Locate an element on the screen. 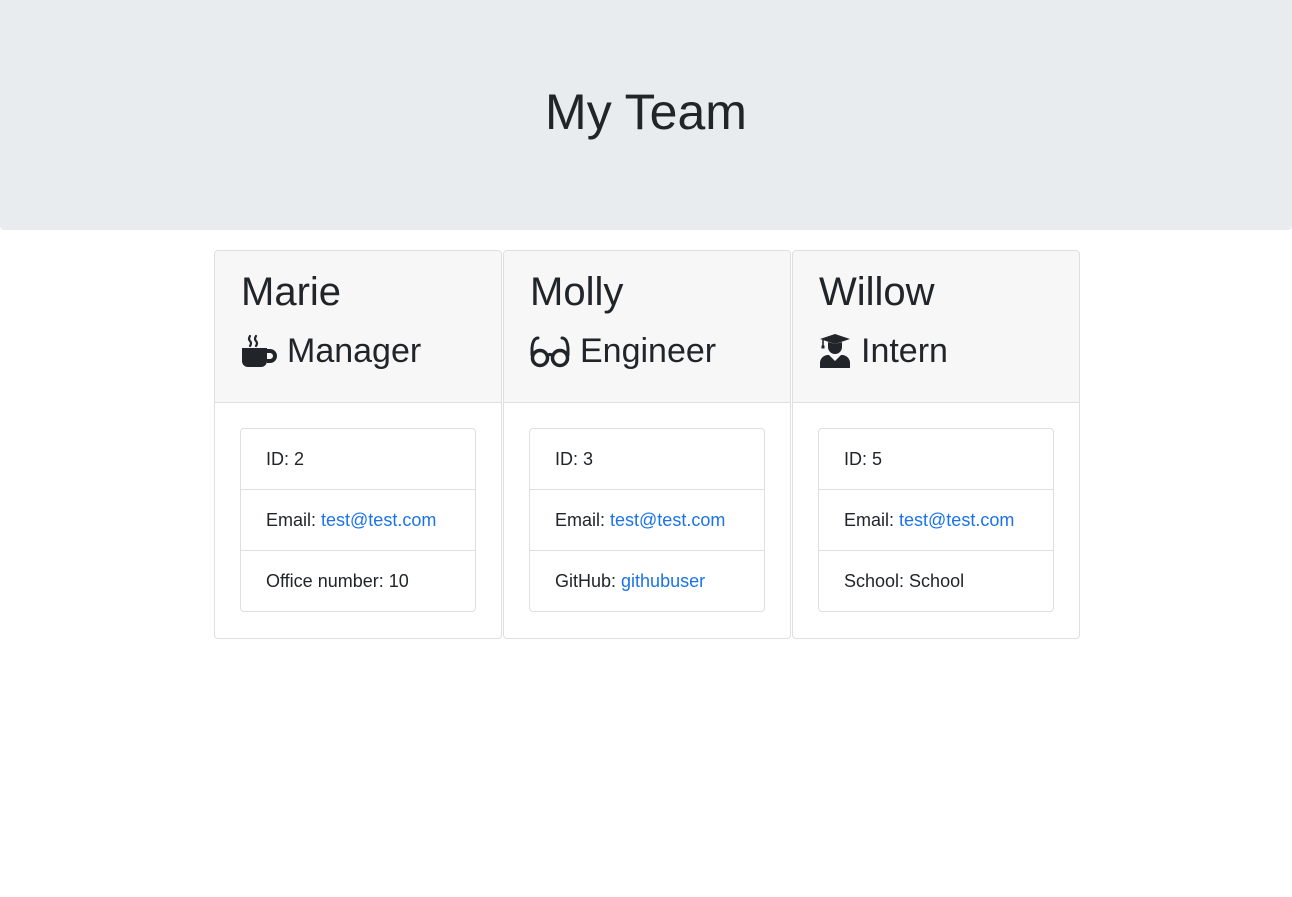 This screenshot has height=897, width=1292. employee-role: Engineer is located at coordinates (647, 351).